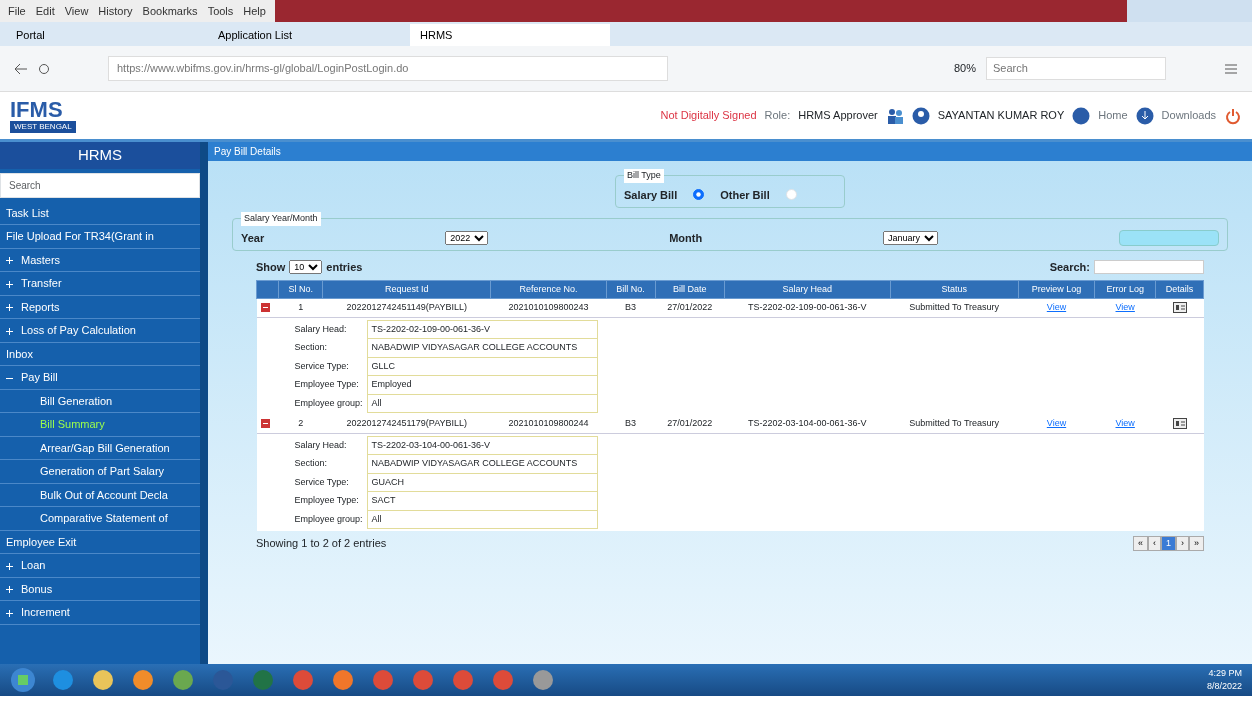 This screenshot has height=707, width=1252. What do you see at coordinates (43, 126) in the screenshot?
I see `logo-subtitle: WEST BENGAL` at bounding box center [43, 126].